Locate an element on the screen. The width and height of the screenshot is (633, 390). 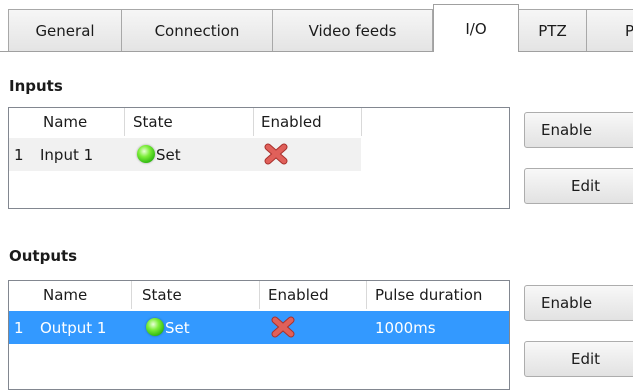
output-state: Set is located at coordinates (177, 327).